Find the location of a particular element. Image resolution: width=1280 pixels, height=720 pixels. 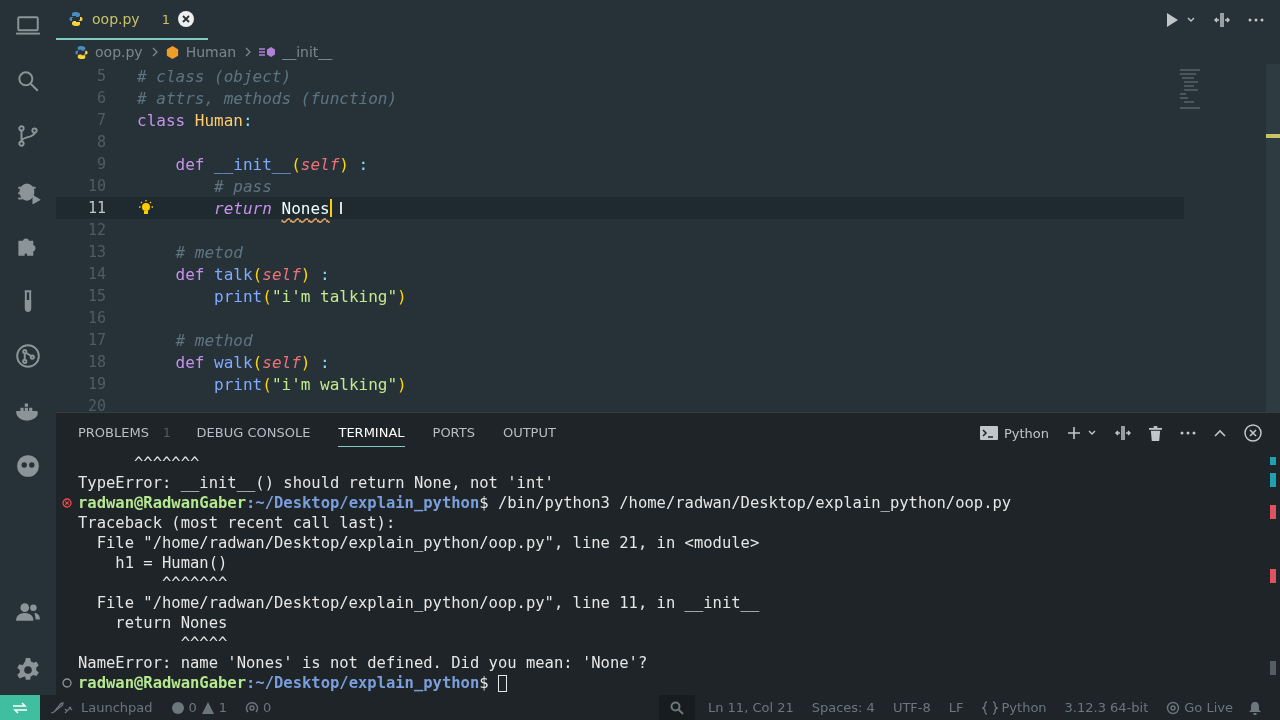

split-editor-icon is located at coordinates (1222, 20).